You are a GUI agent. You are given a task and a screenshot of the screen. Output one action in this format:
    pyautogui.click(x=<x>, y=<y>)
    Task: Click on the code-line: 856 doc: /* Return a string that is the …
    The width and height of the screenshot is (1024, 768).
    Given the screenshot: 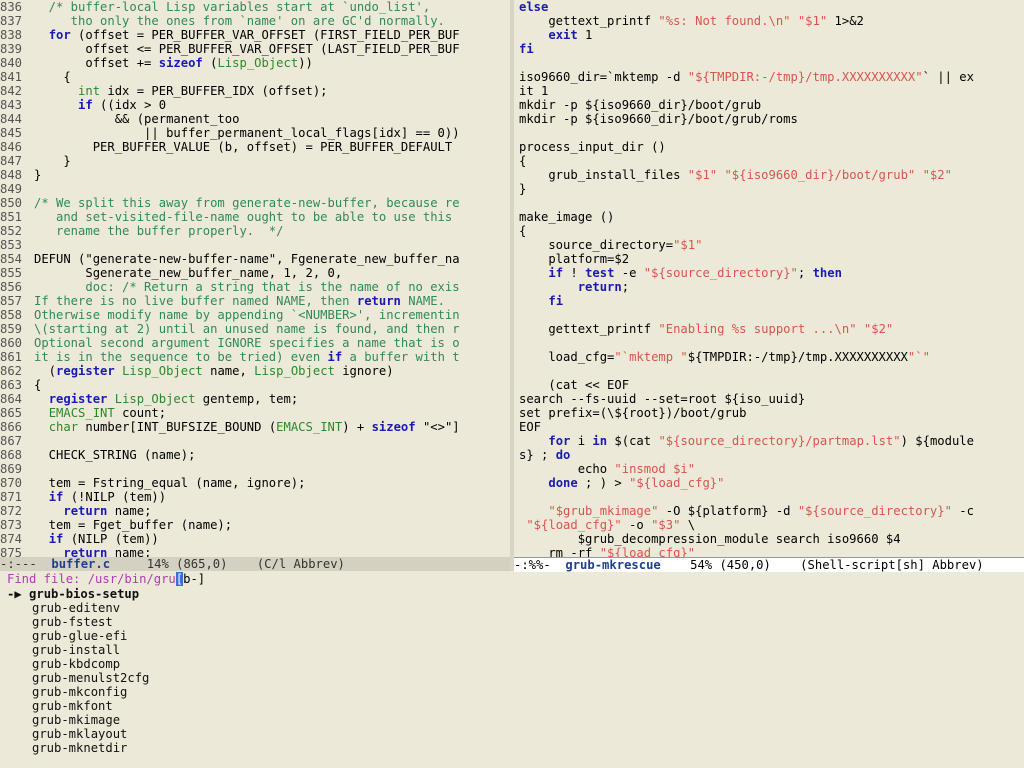 What is the action you would take?
    pyautogui.click(x=255, y=287)
    